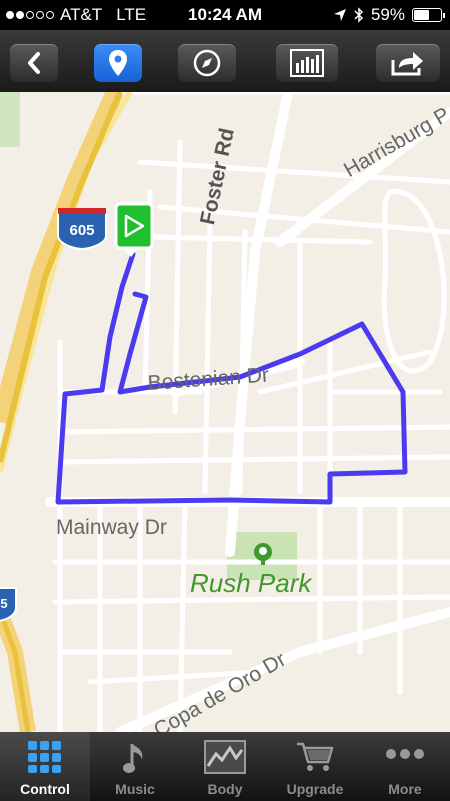  I want to click on highway-5-label: 5, so click(3, 603).